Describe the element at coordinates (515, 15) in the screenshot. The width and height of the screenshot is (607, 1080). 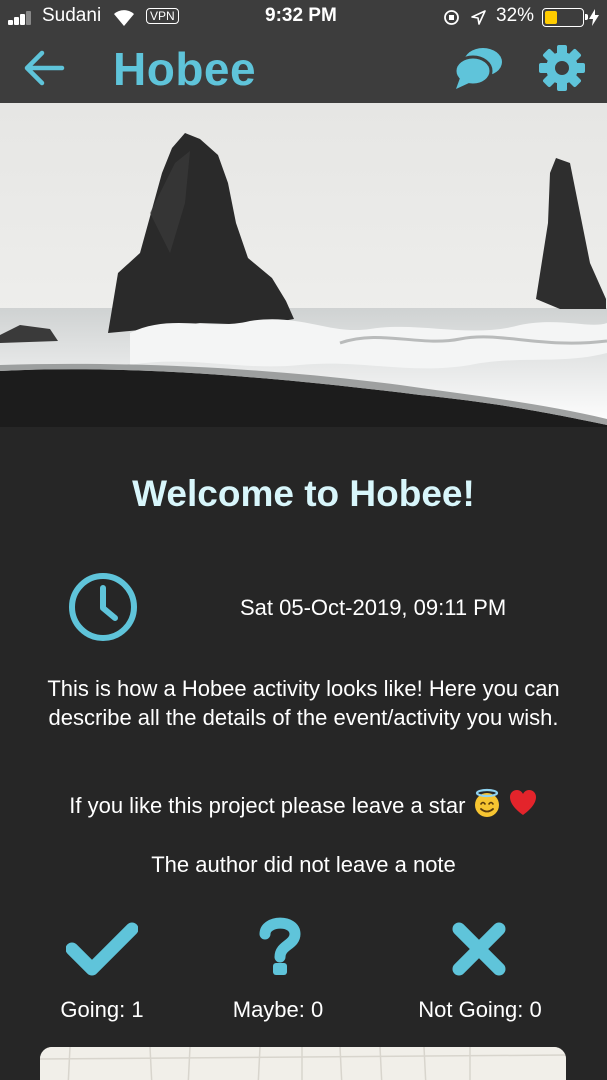
I see `battery-percent: 32%` at that location.